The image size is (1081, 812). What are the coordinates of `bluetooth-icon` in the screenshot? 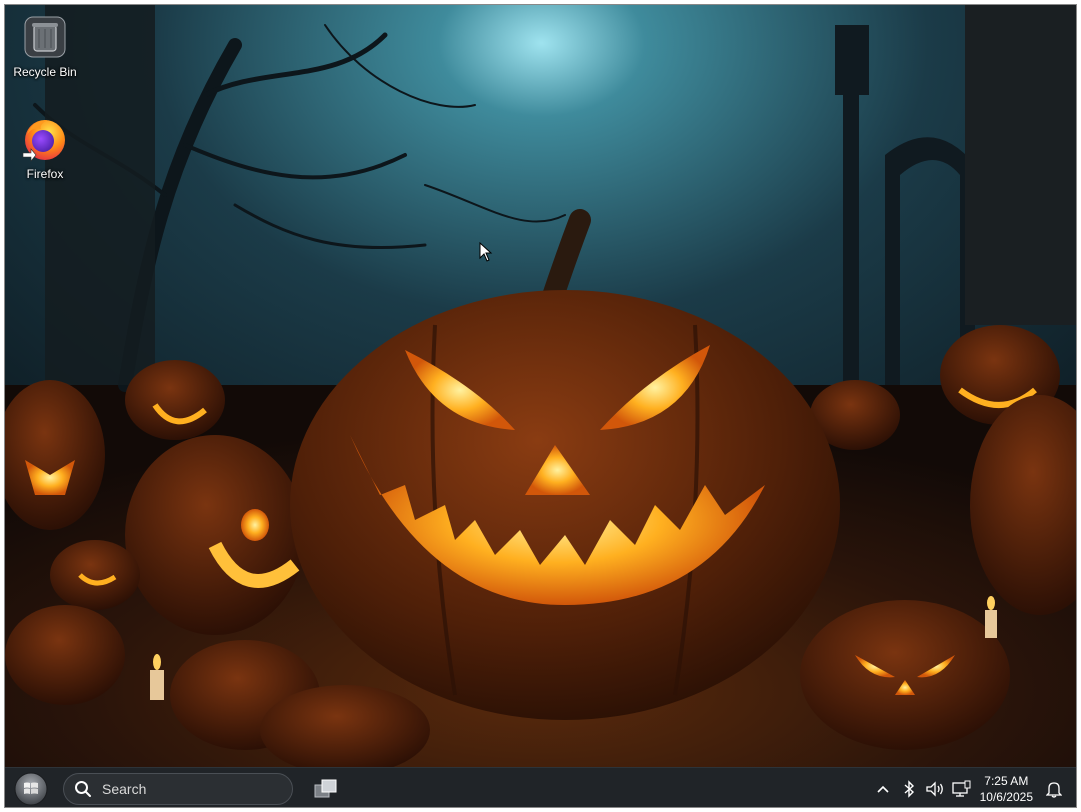 It's located at (909, 789).